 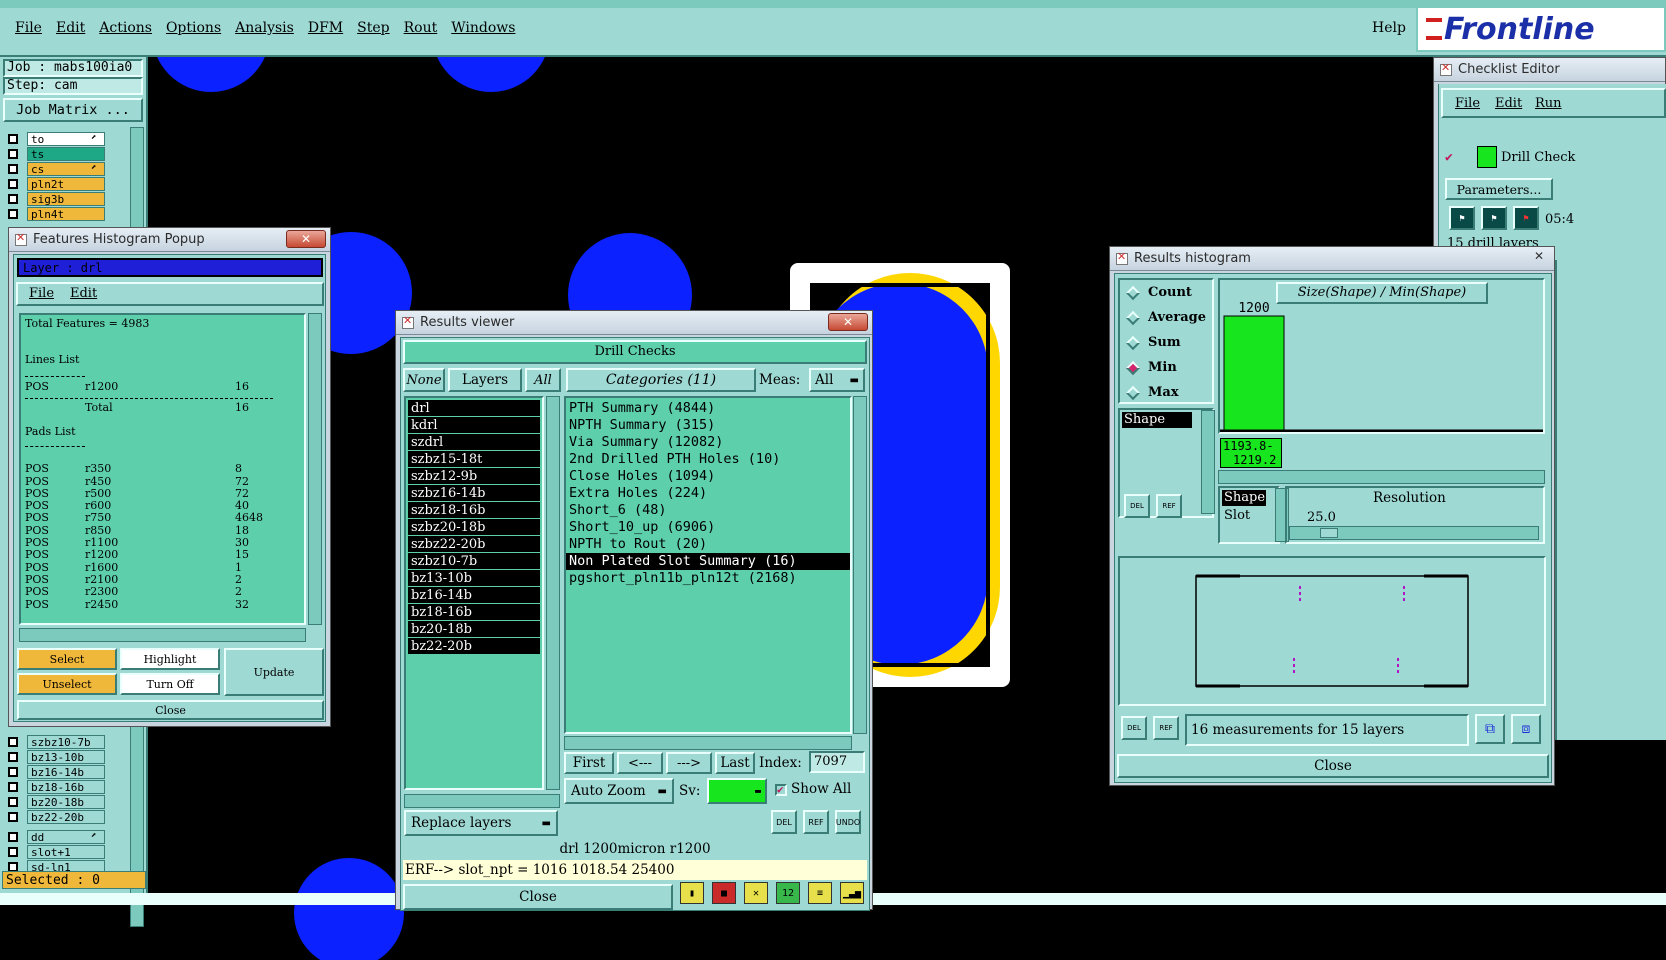 What do you see at coordinates (66, 741) in the screenshot?
I see `layer-name: szbz10-7b` at bounding box center [66, 741].